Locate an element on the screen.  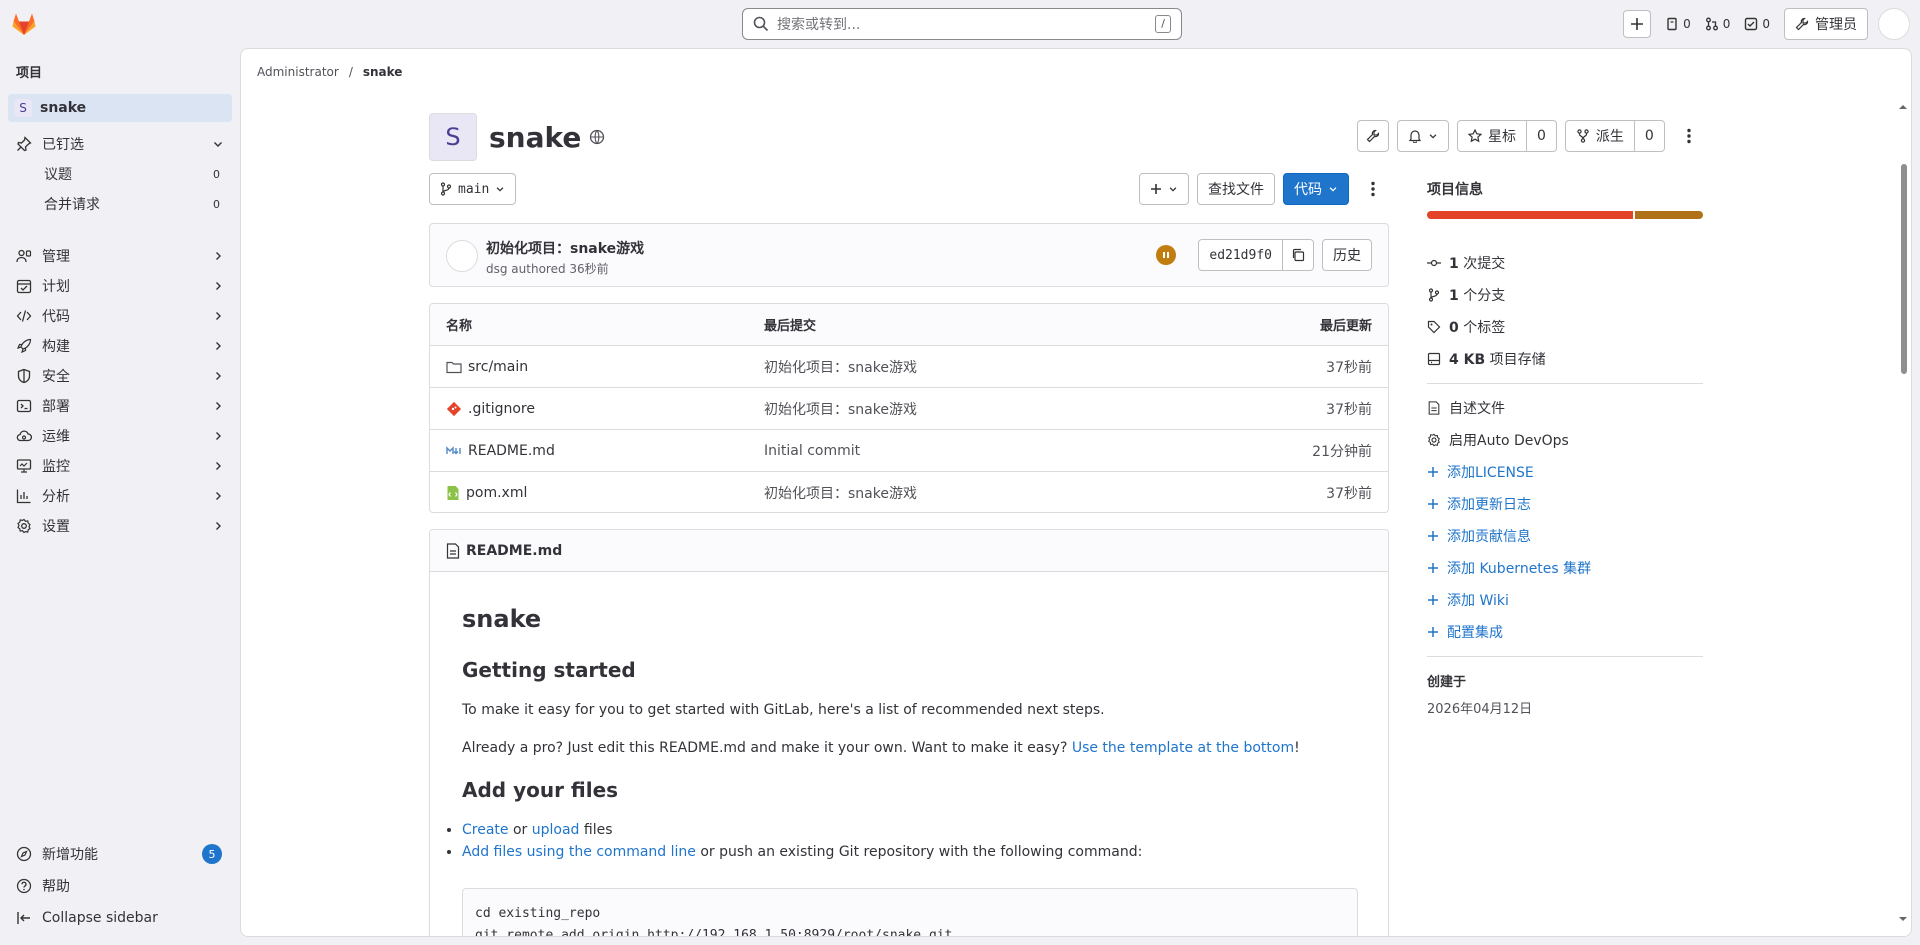
bell-icon is located at coordinates (1415, 136).